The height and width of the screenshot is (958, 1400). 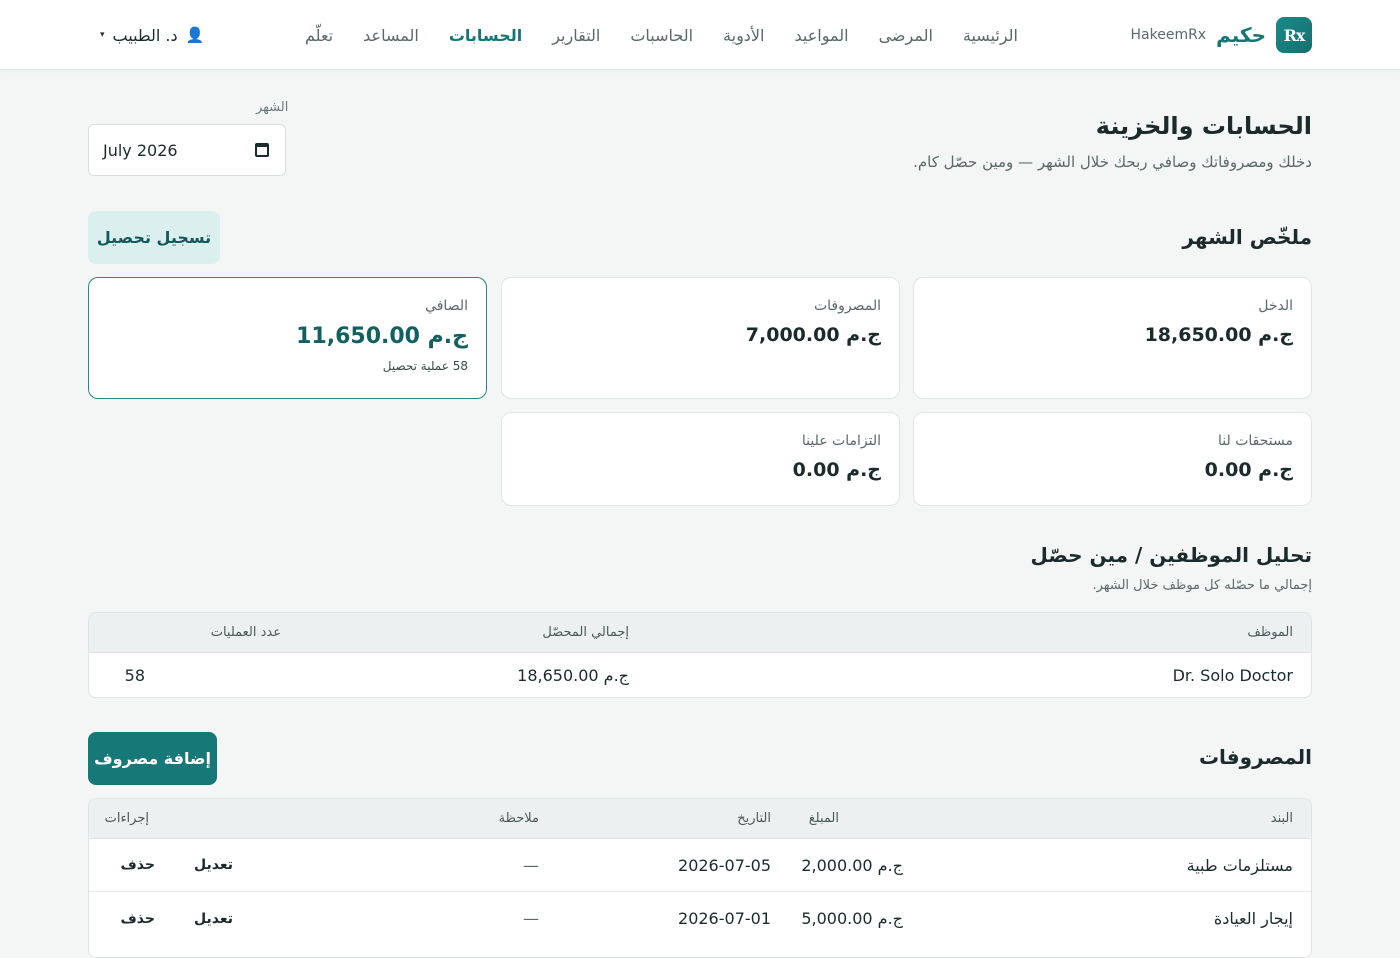 What do you see at coordinates (1270, 632) in the screenshot?
I see `col-employee: الموظف` at bounding box center [1270, 632].